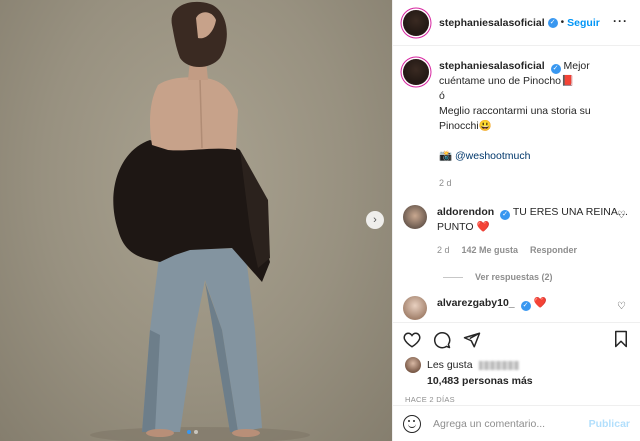 Image resolution: width=640 pixels, height=441 pixels. What do you see at coordinates (511, 423) in the screenshot?
I see `comment-input` at bounding box center [511, 423].